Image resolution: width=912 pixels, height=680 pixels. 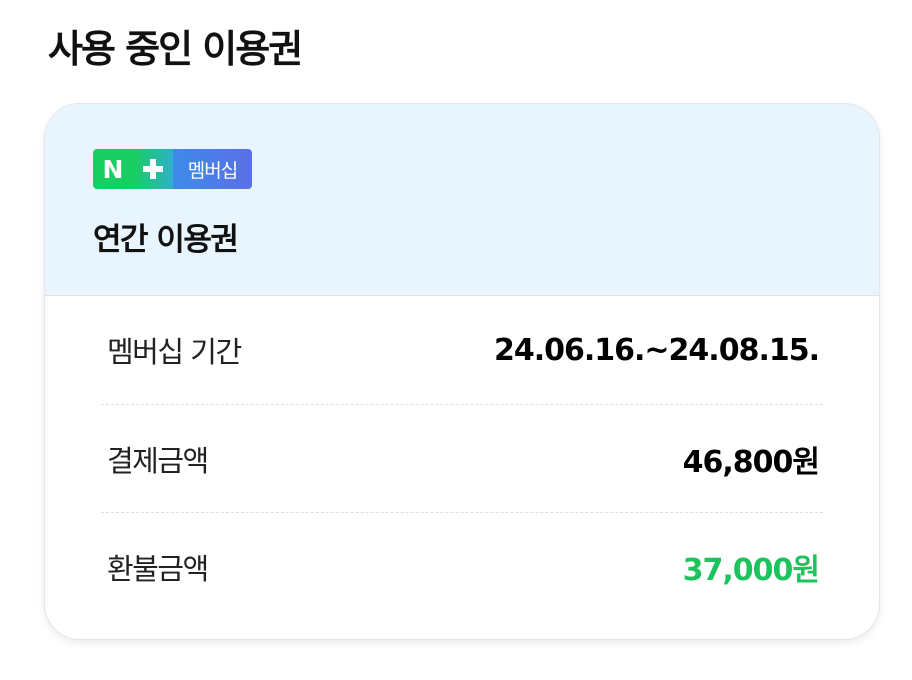 What do you see at coordinates (212, 169) in the screenshot?
I see `membership-badge-label: 멤버십` at bounding box center [212, 169].